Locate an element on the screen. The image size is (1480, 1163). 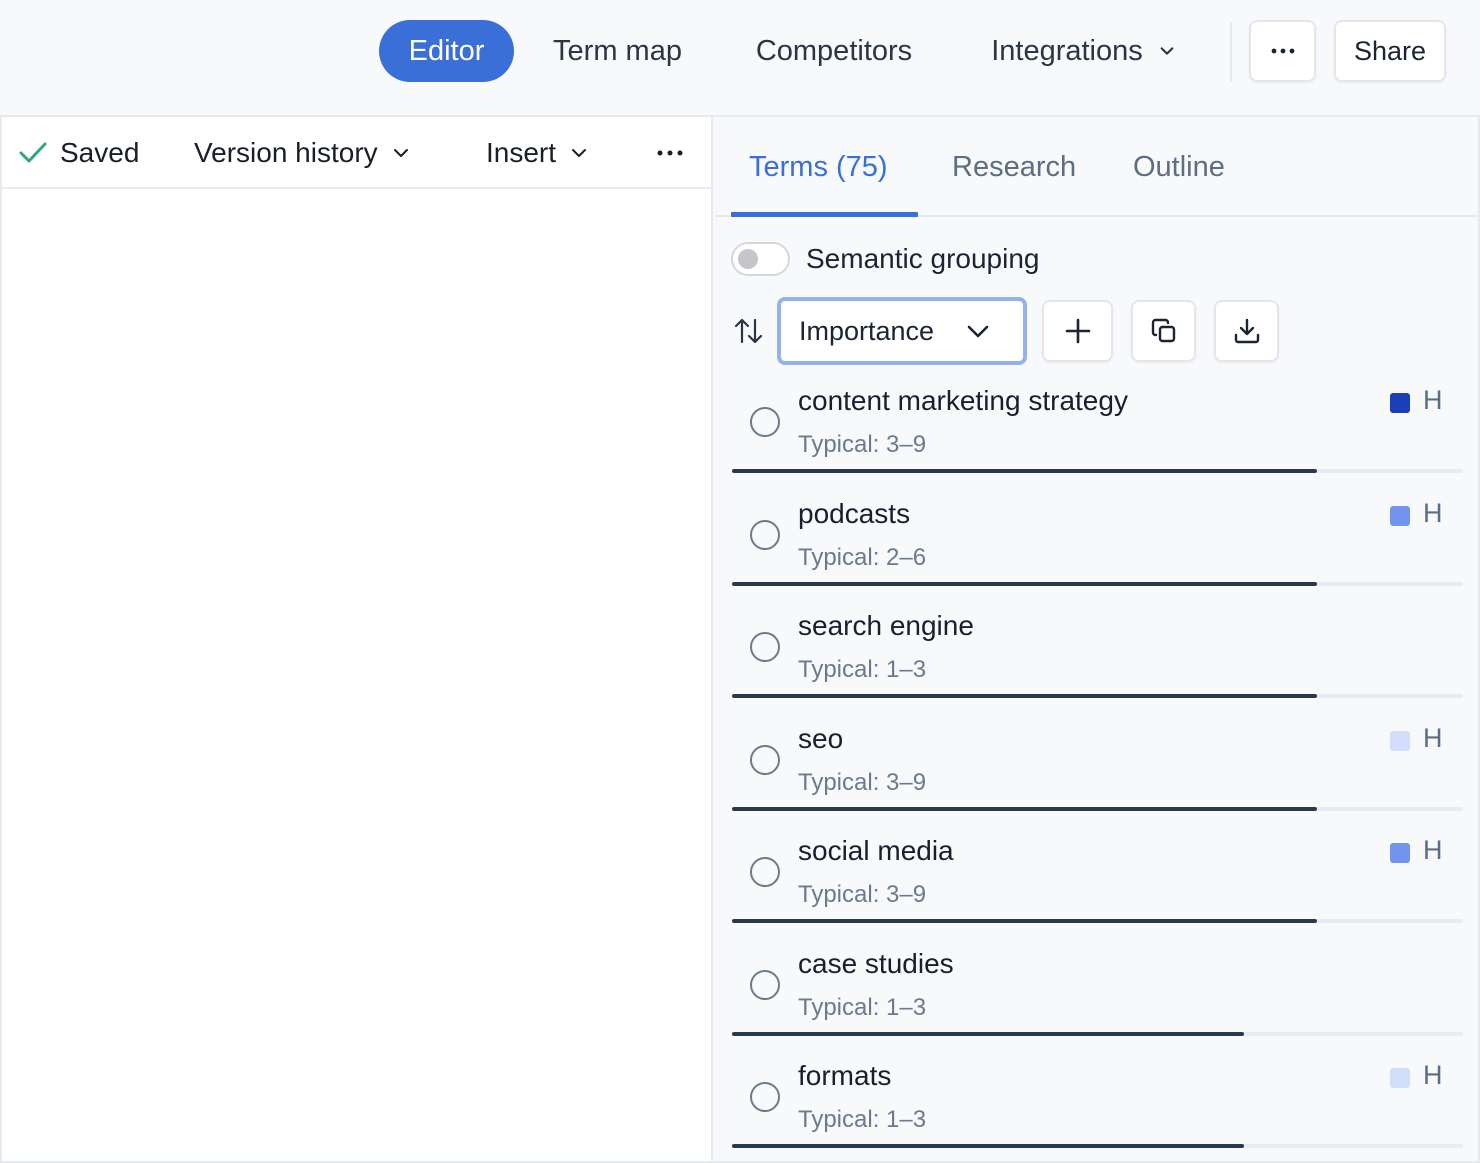
editor-toolbar: Saved Version history Insert is located at coordinates (357, 153).